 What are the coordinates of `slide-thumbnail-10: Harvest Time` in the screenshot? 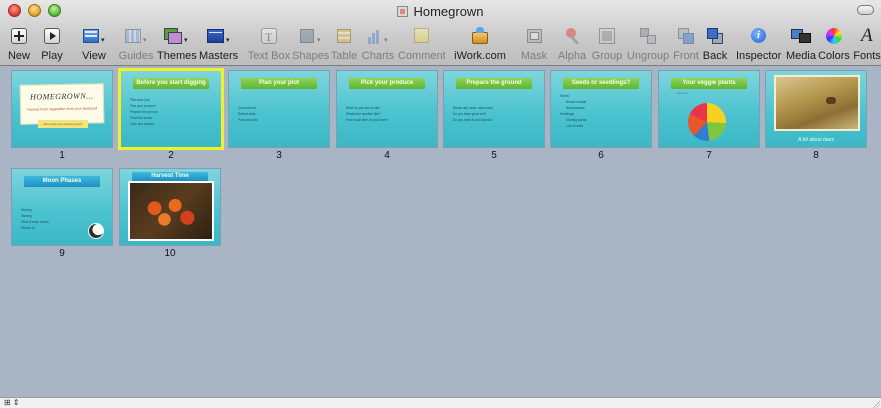 It's located at (170, 207).